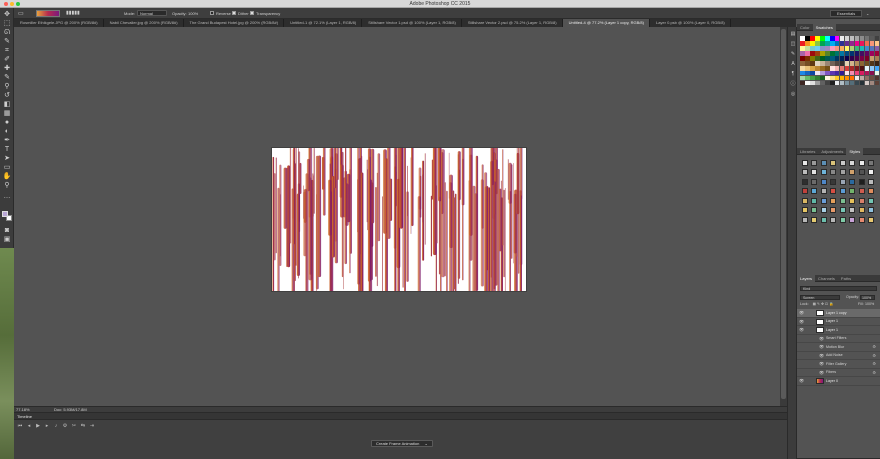  I want to click on layers-panel-tab: Layers, so click(806, 278).